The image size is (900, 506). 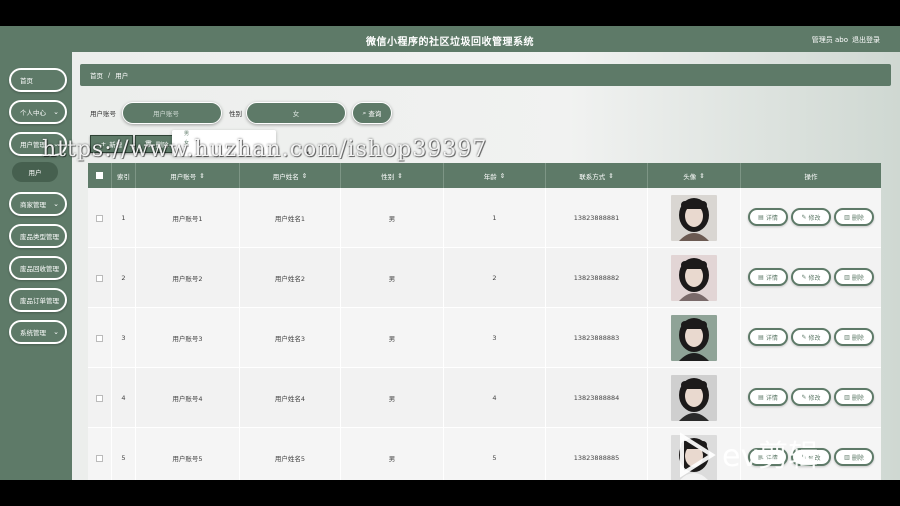 I want to click on header-name: 用户姓名 ⇕, so click(x=290, y=175).